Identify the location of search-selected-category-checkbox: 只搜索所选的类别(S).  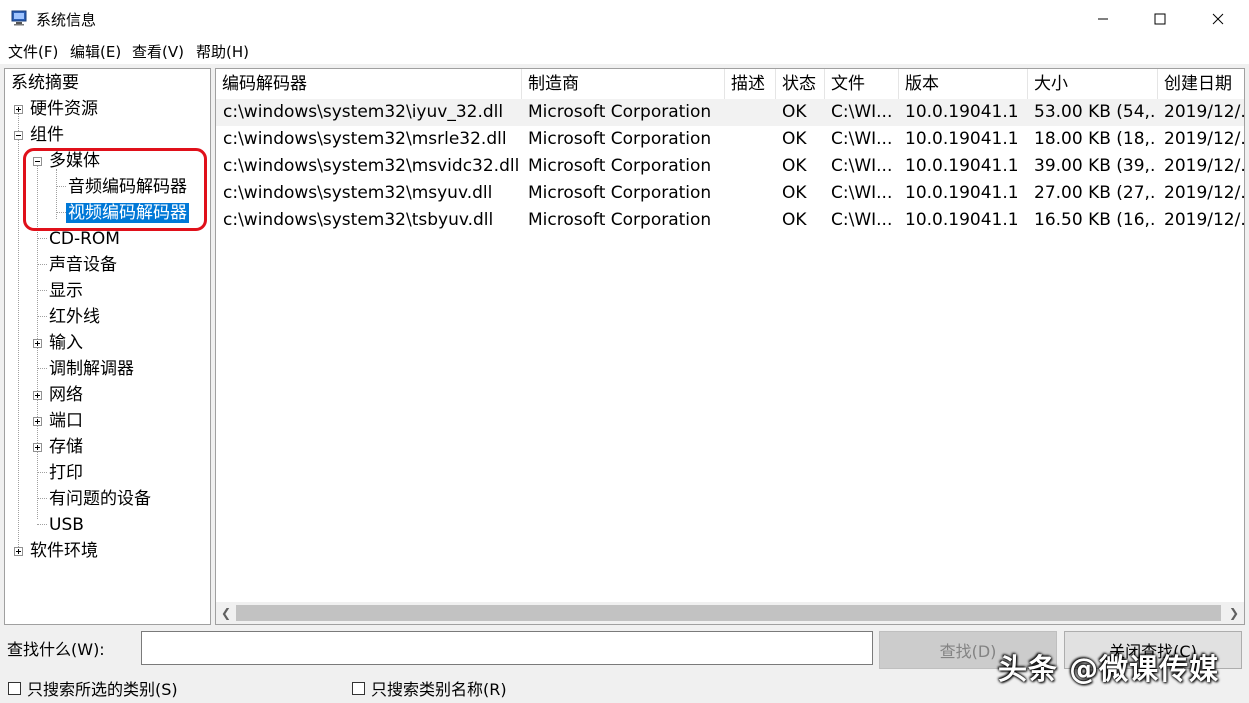
(93, 688).